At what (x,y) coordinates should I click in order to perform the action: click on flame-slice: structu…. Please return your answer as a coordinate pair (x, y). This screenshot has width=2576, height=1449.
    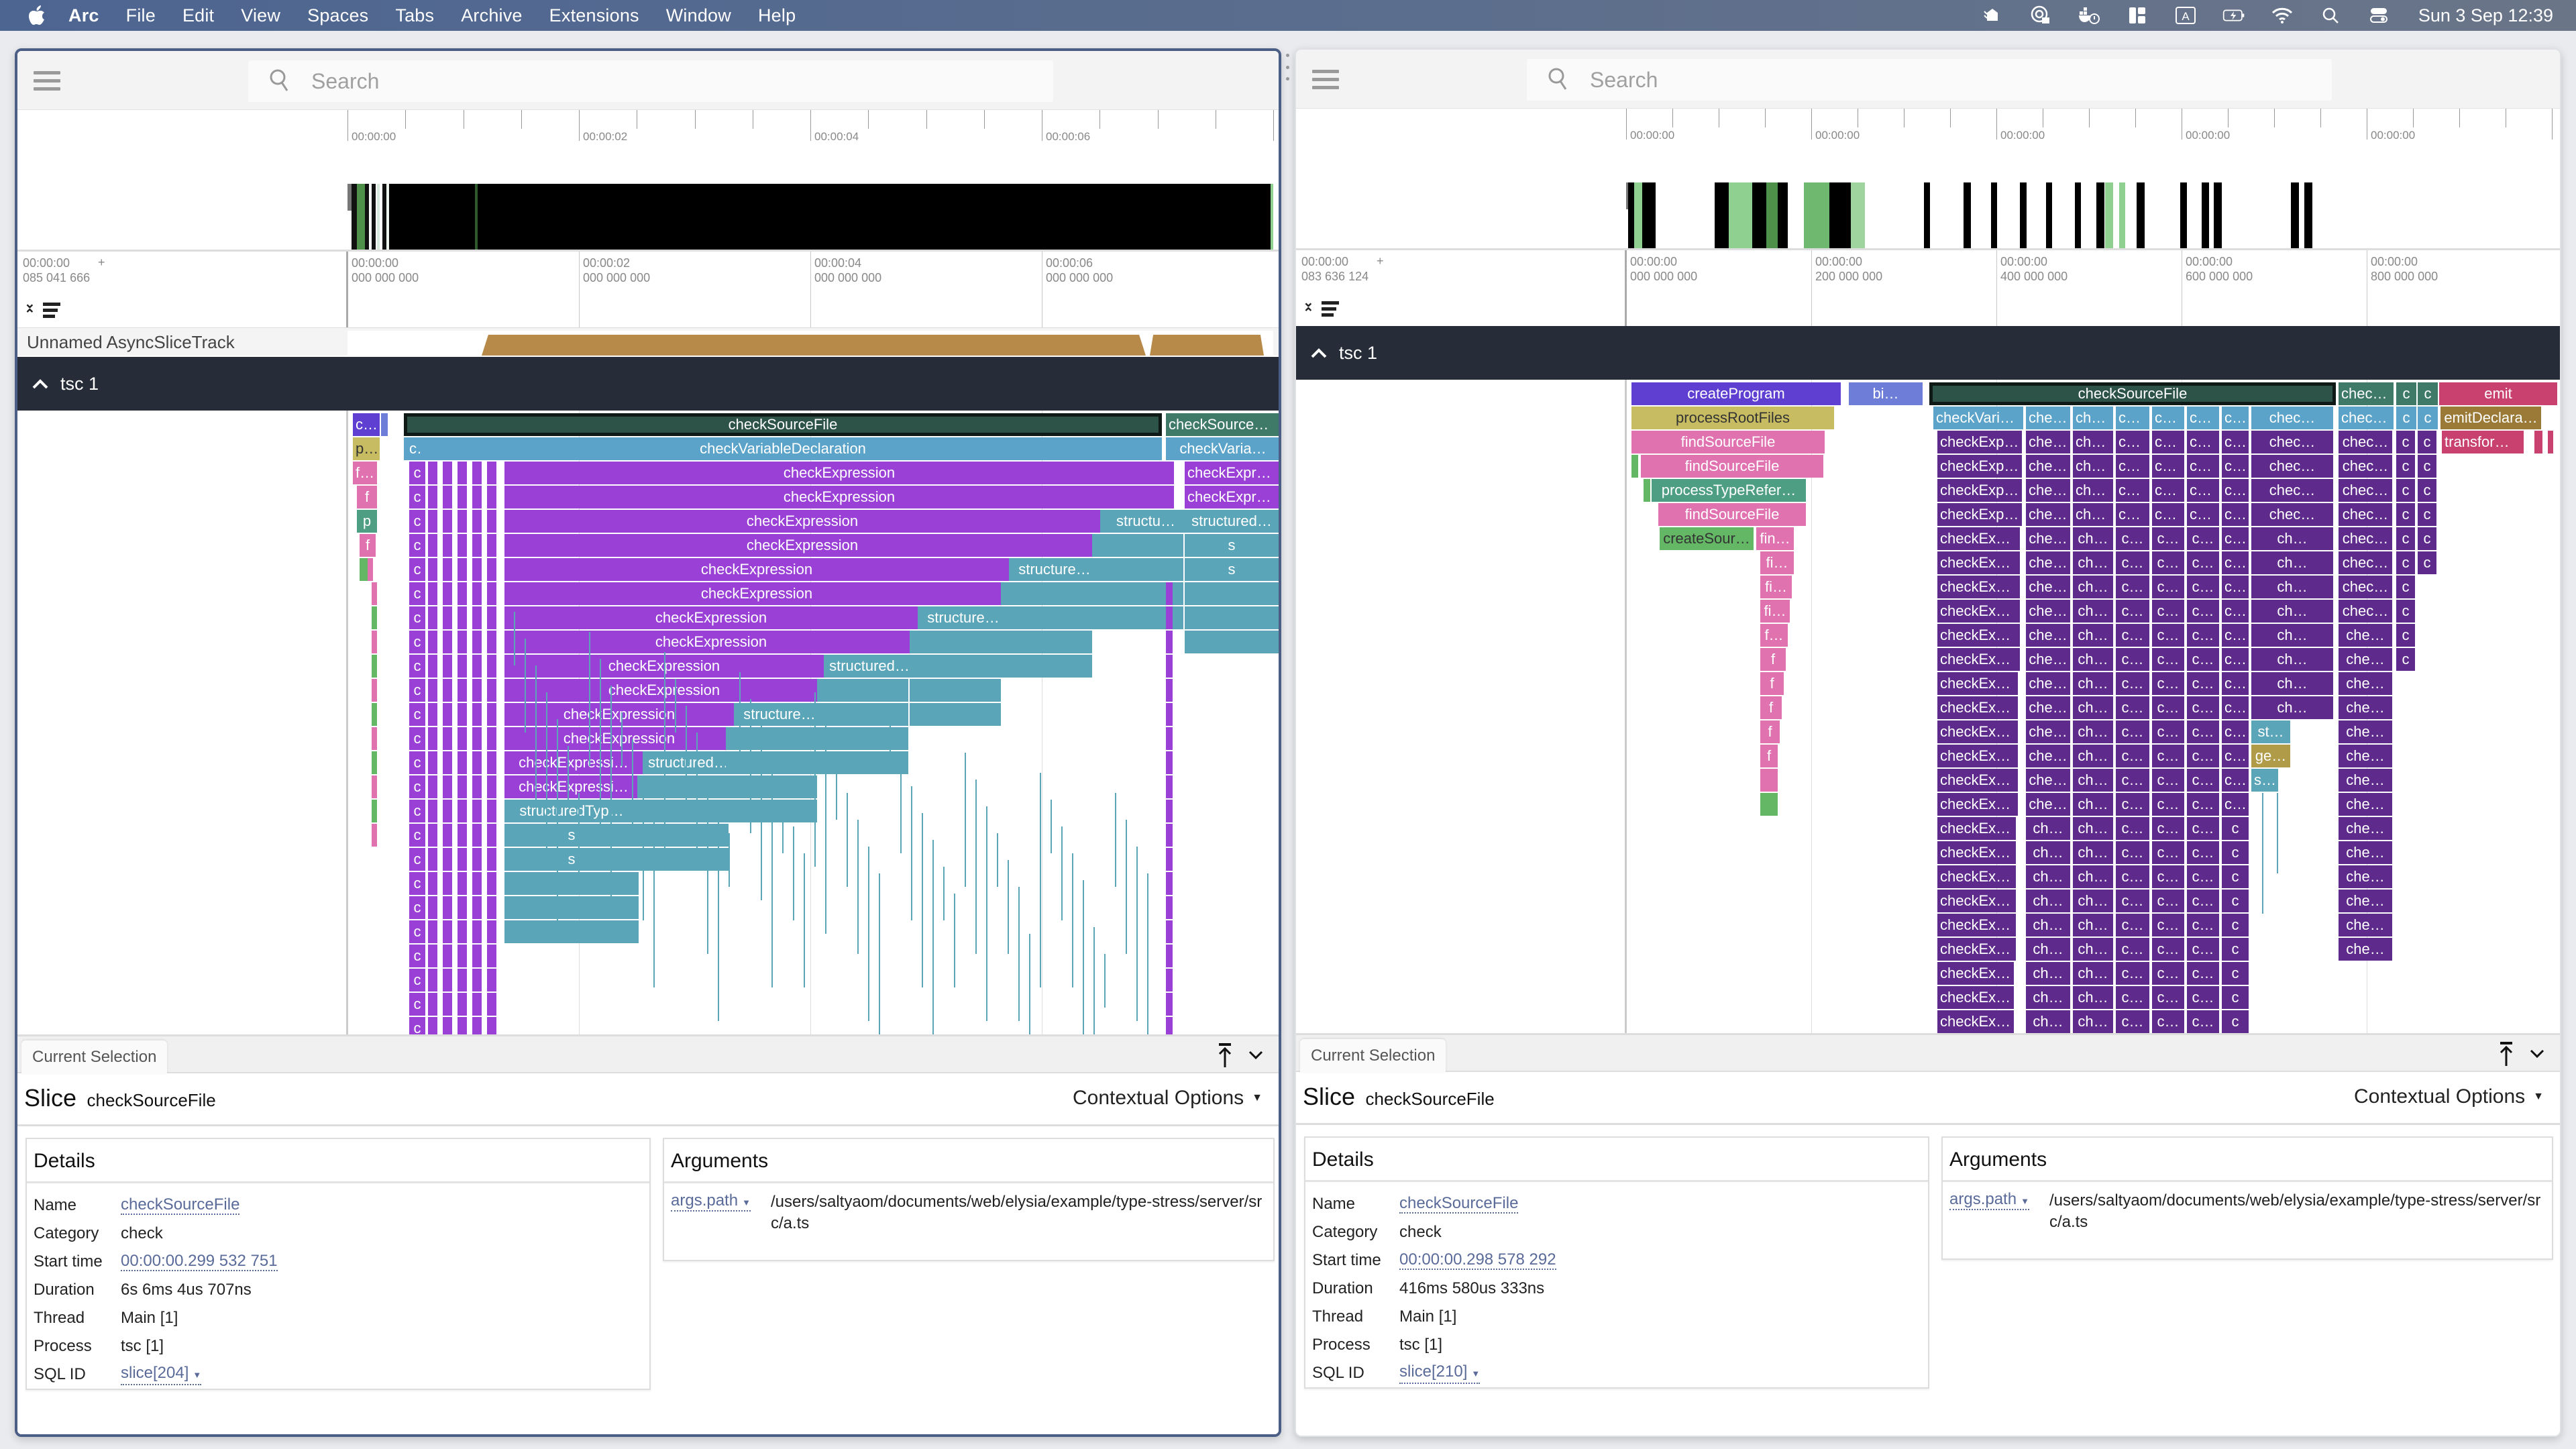
    Looking at the image, I should click on (1145, 521).